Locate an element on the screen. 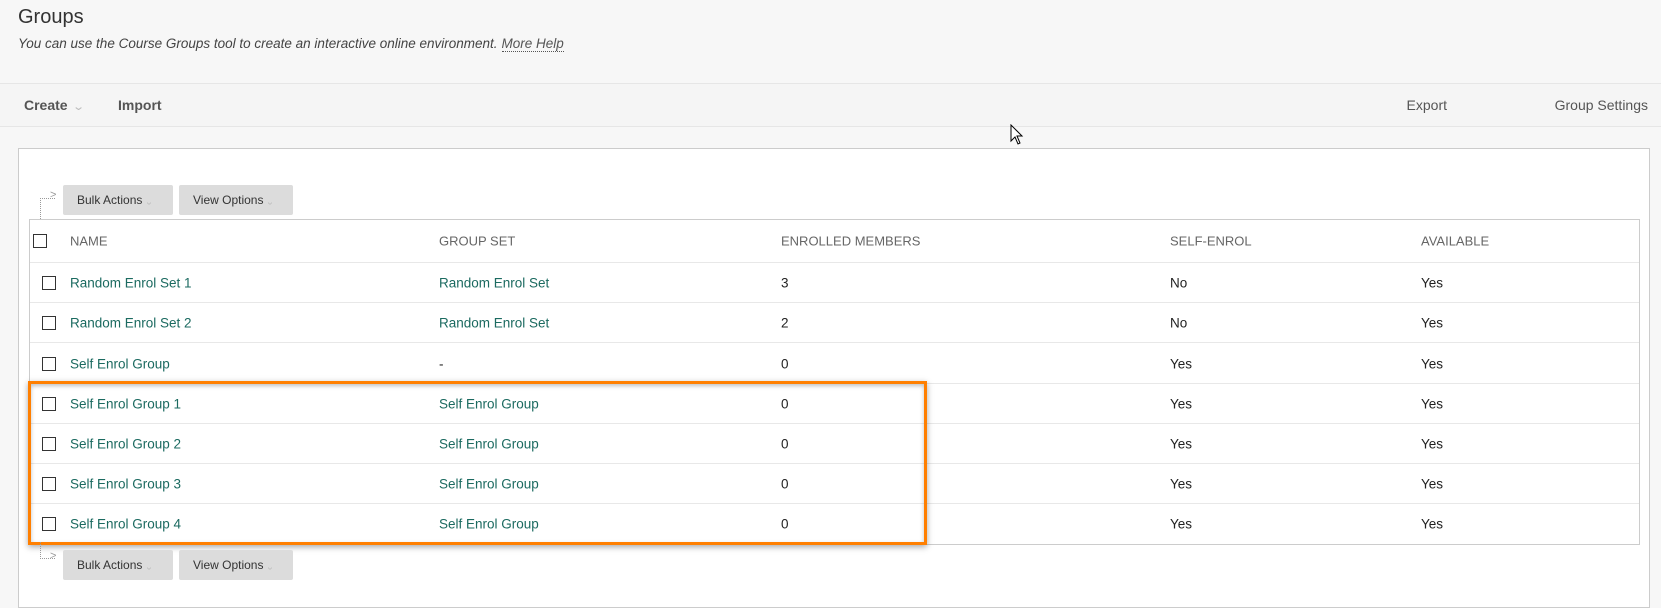  page-title: Groups is located at coordinates (51, 17).